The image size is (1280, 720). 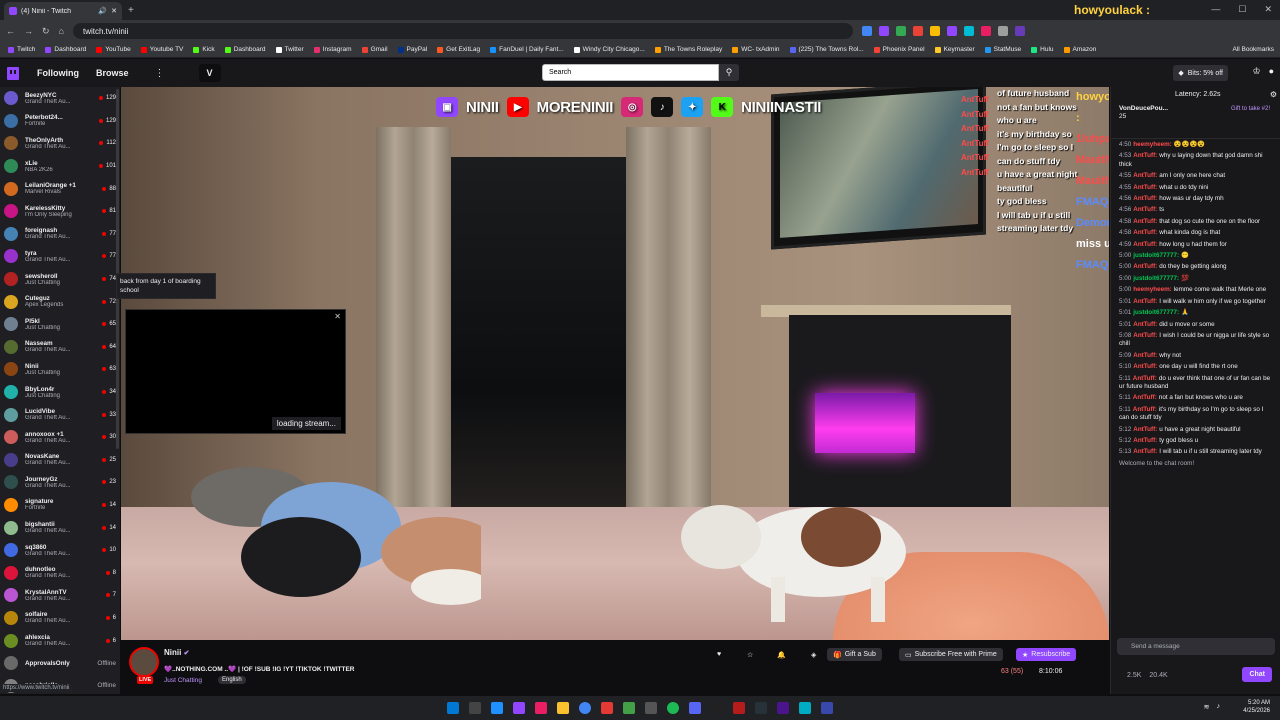 What do you see at coordinates (65, 49) in the screenshot?
I see `bookmark: Dashboard` at bounding box center [65, 49].